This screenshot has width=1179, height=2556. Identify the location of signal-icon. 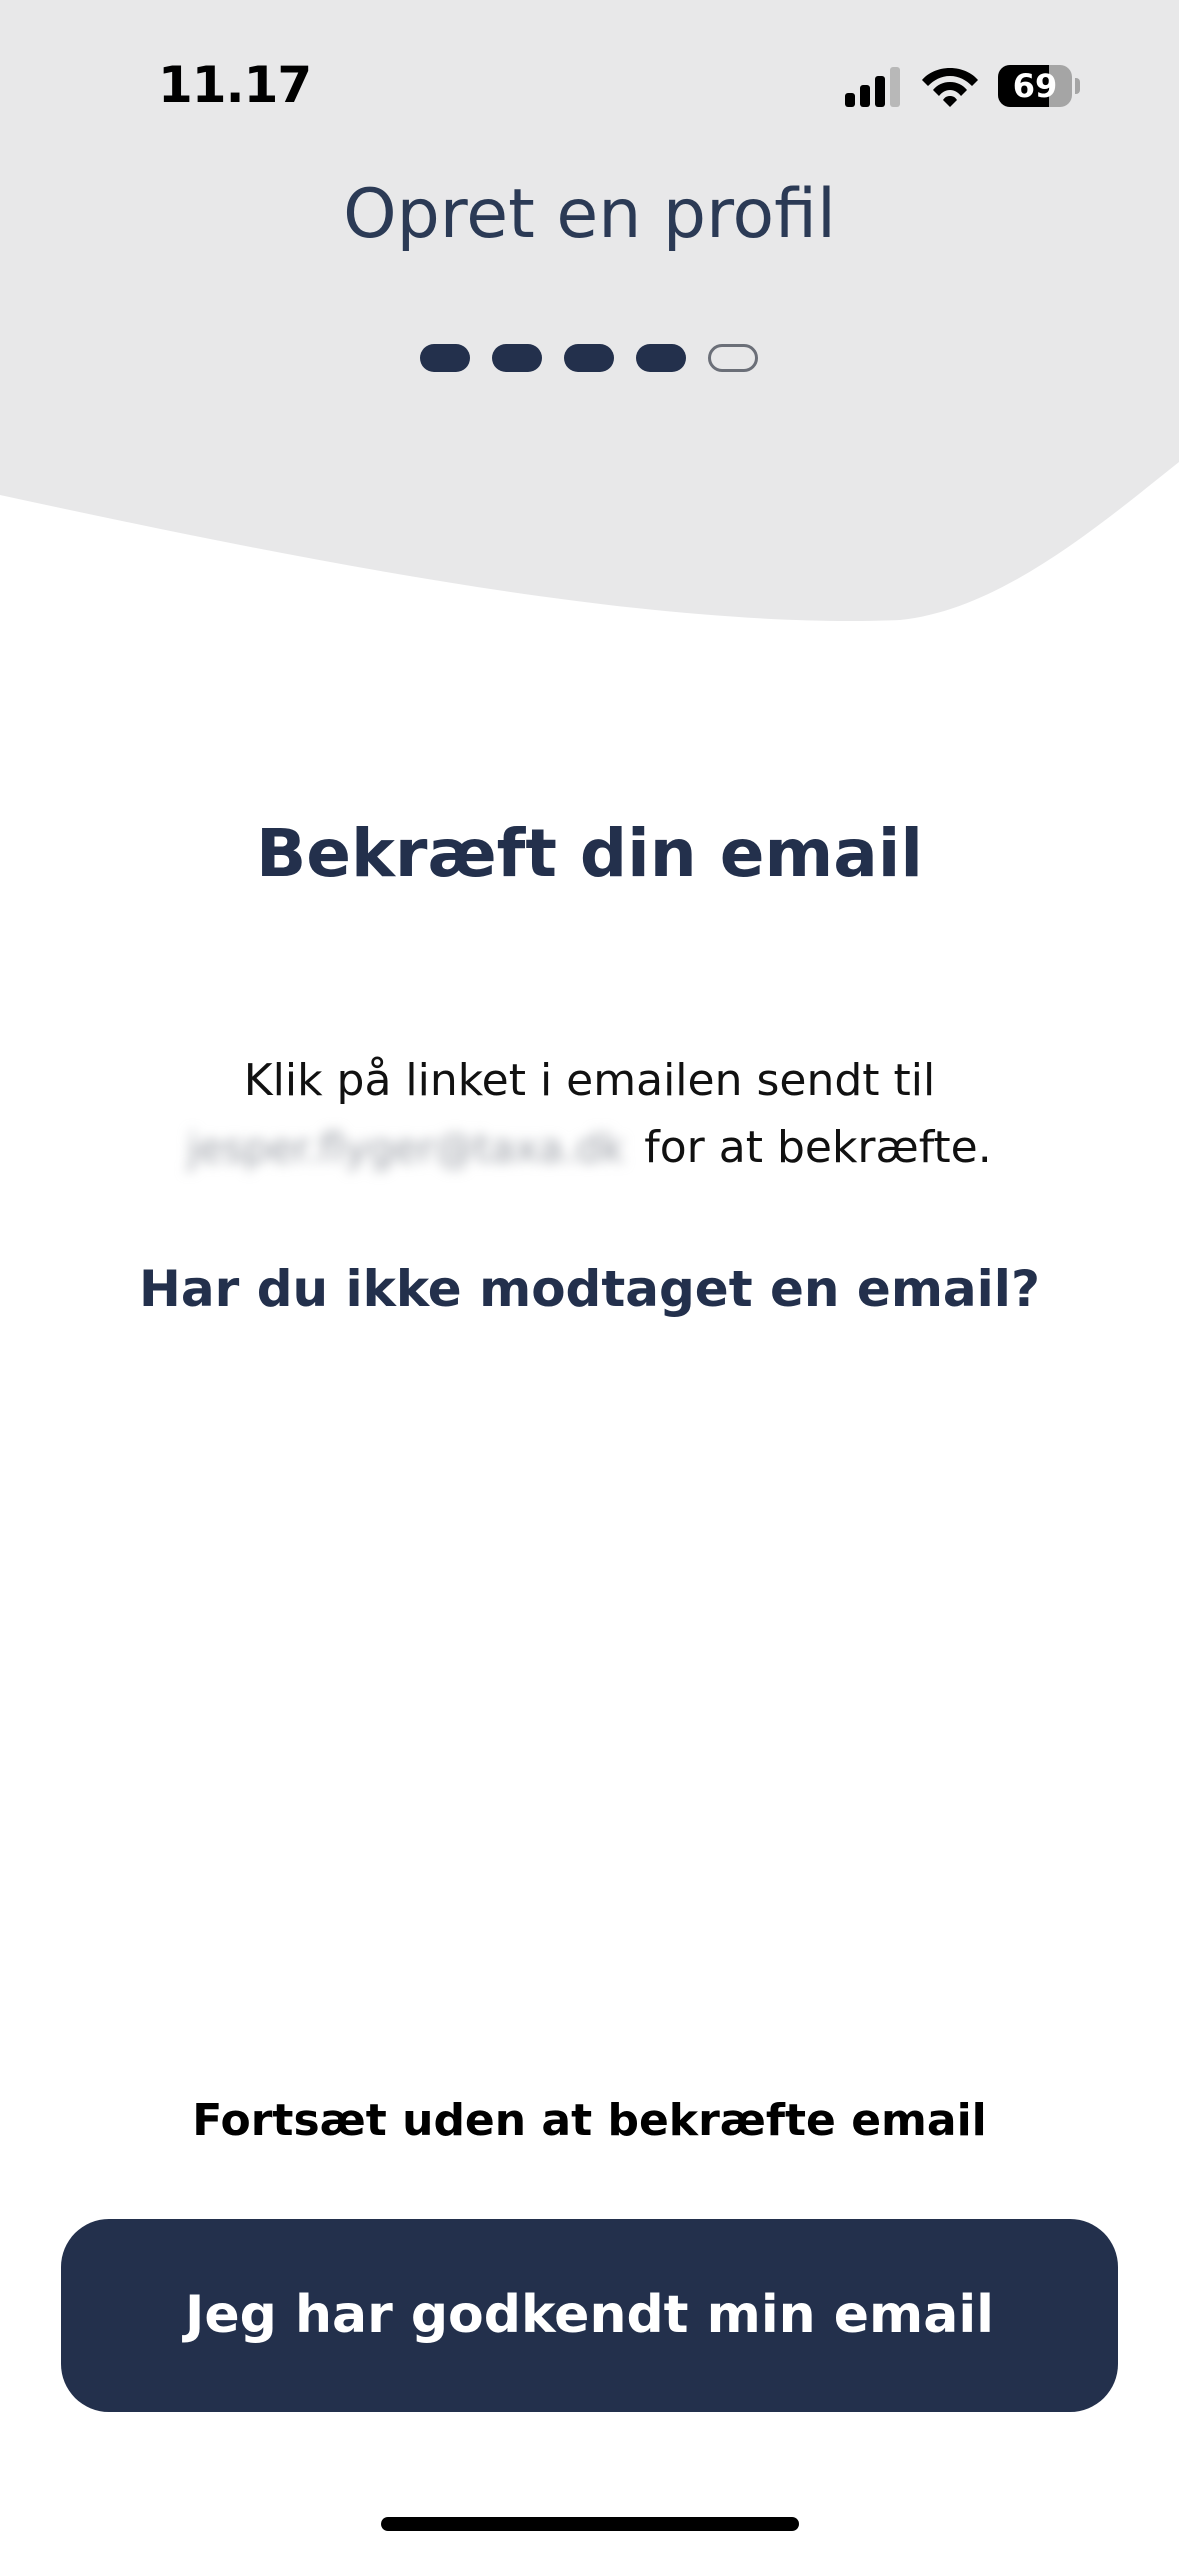
(872, 87).